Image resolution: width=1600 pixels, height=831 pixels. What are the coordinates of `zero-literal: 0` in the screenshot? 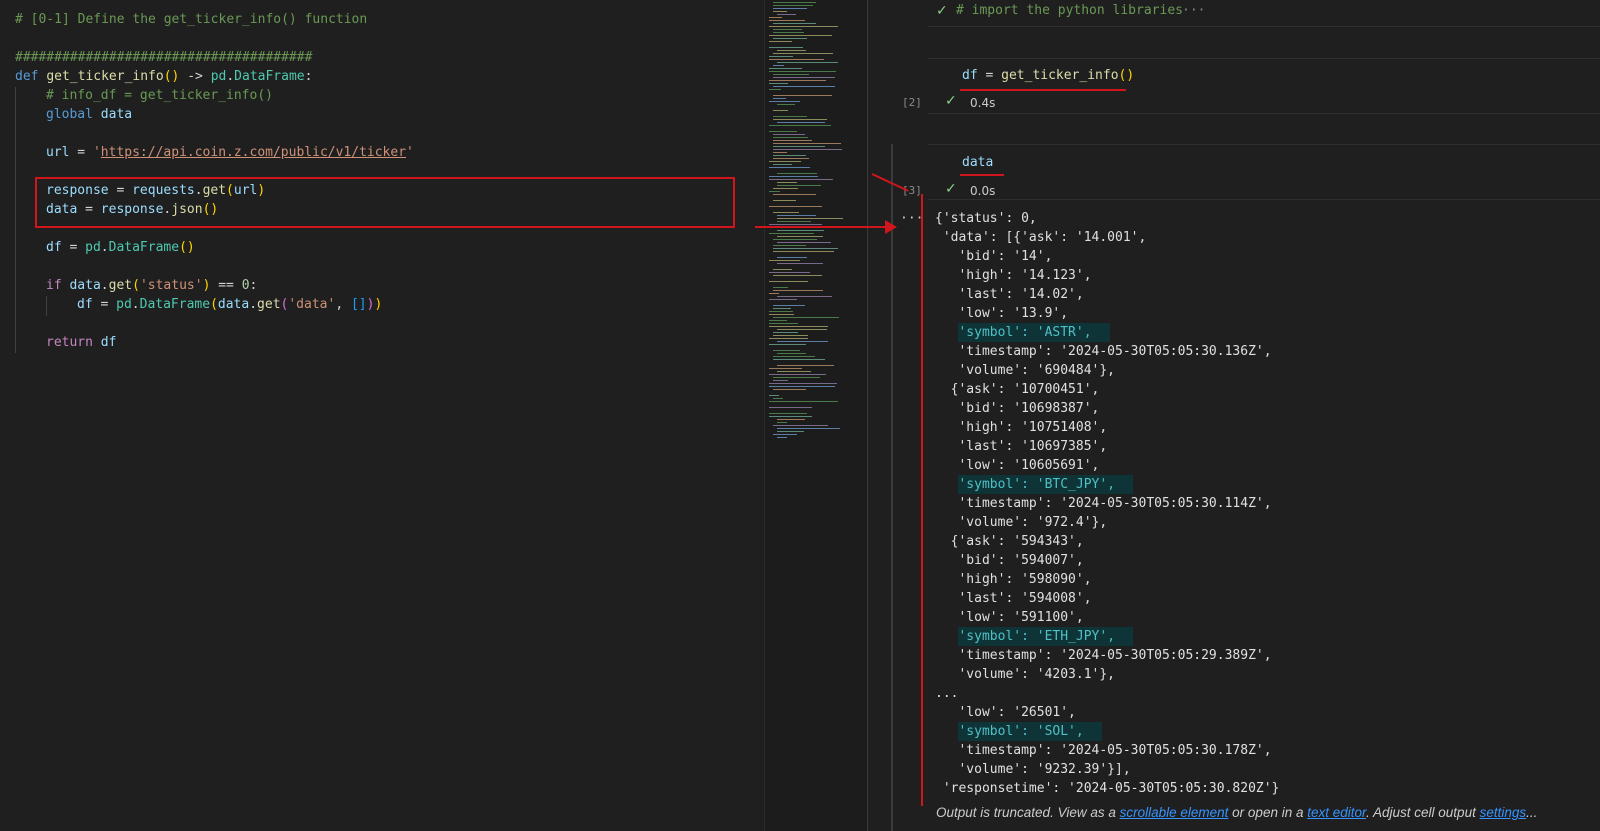 It's located at (245, 285).